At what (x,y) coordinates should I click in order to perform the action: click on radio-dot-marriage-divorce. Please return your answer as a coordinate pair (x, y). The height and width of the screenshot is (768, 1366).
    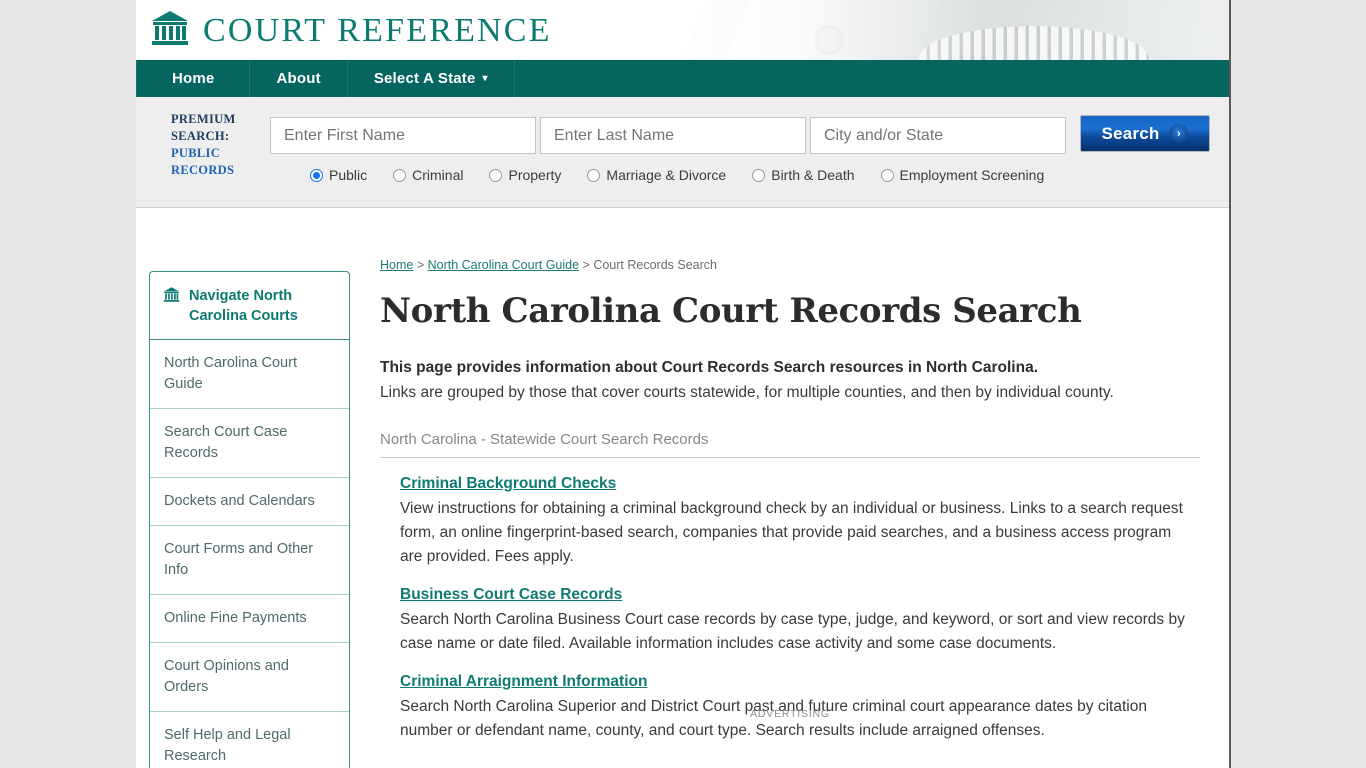
    Looking at the image, I should click on (594, 175).